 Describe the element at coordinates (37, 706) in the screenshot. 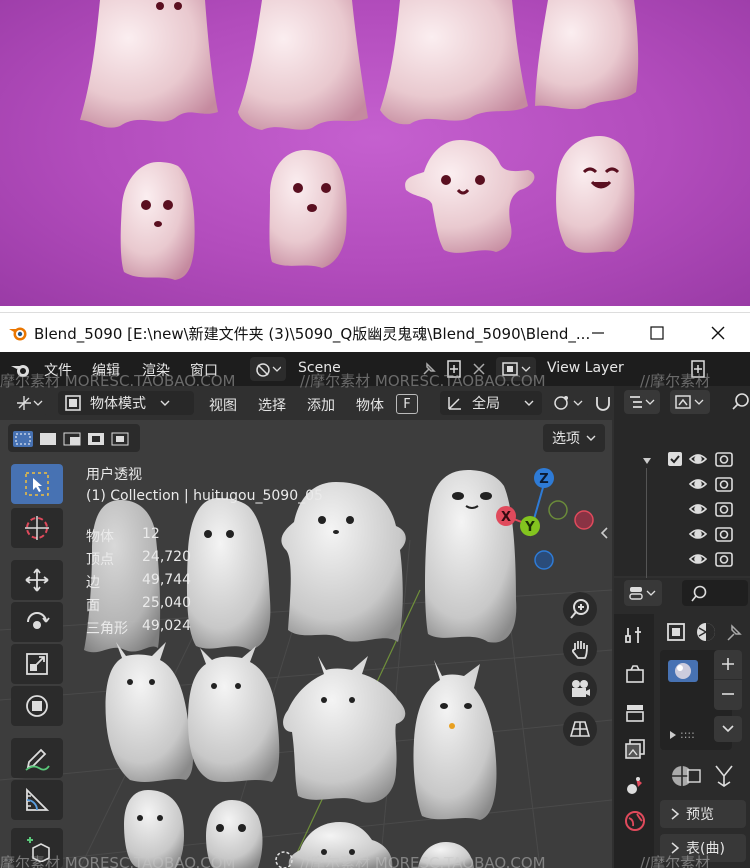

I see `transform-tool` at that location.